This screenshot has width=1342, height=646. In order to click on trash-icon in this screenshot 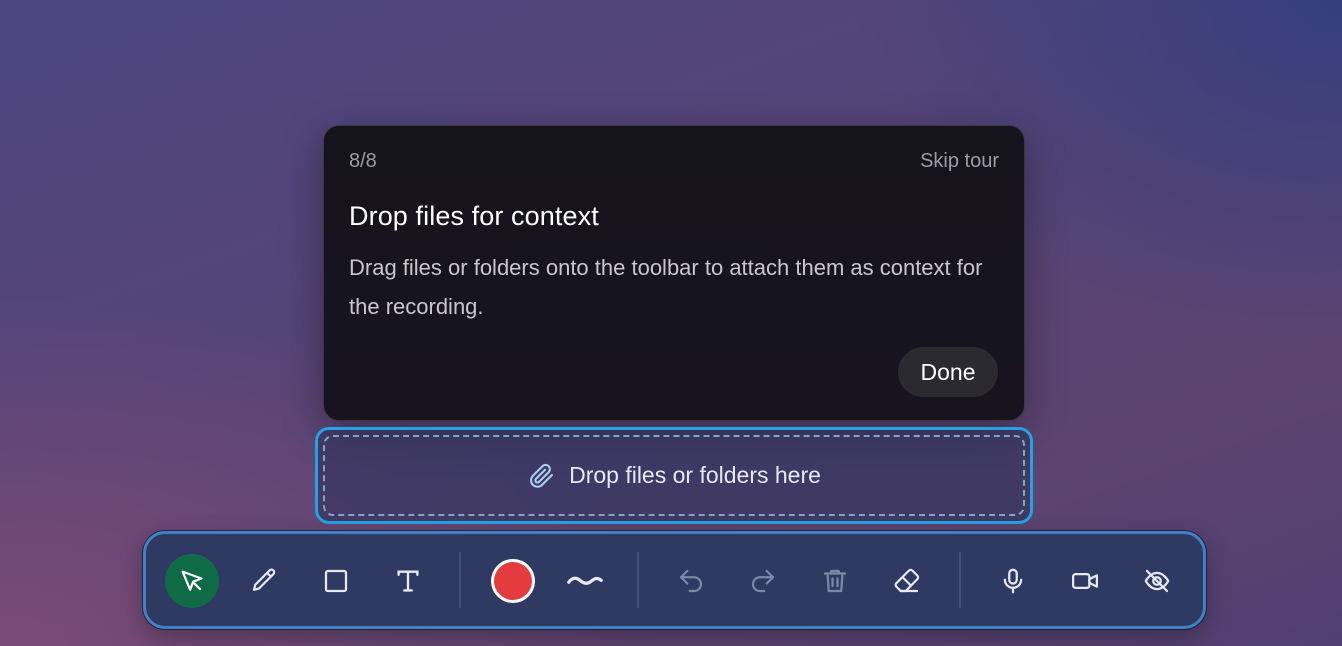, I will do `click(835, 581)`.